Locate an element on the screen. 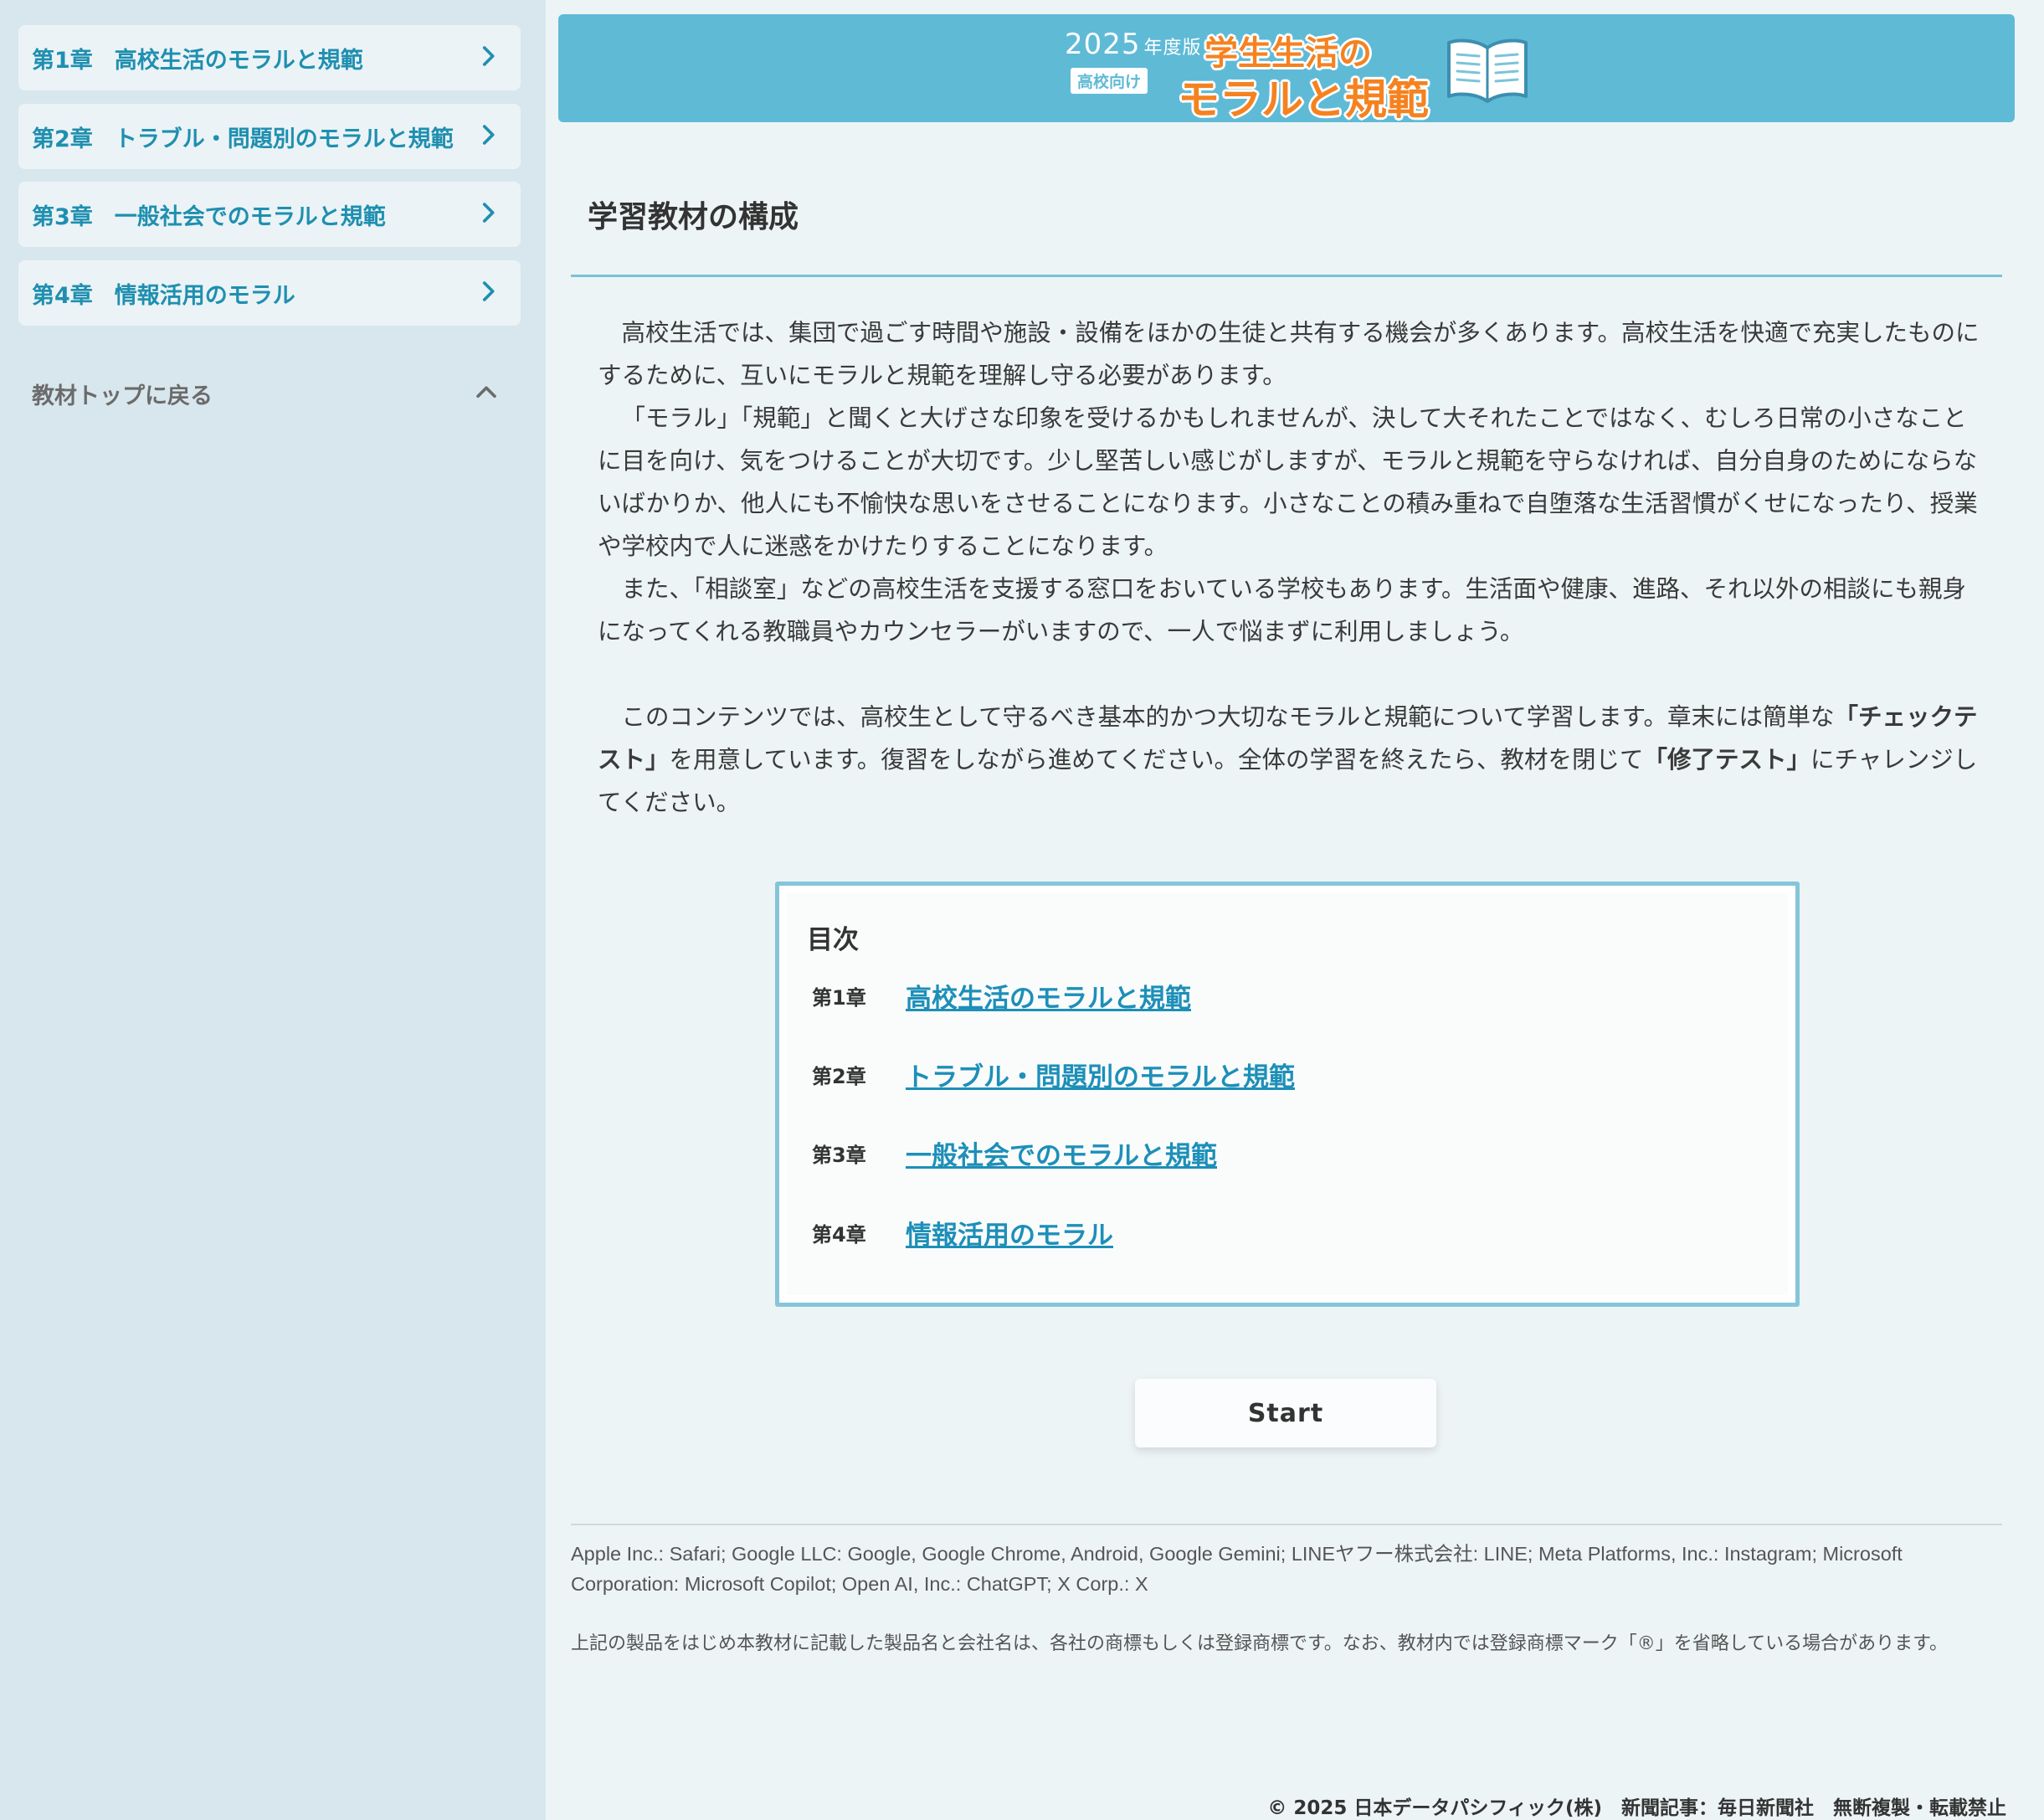 This screenshot has width=2044, height=1820. chapter-title: 一般社会でのモラルと規範 is located at coordinates (250, 216).